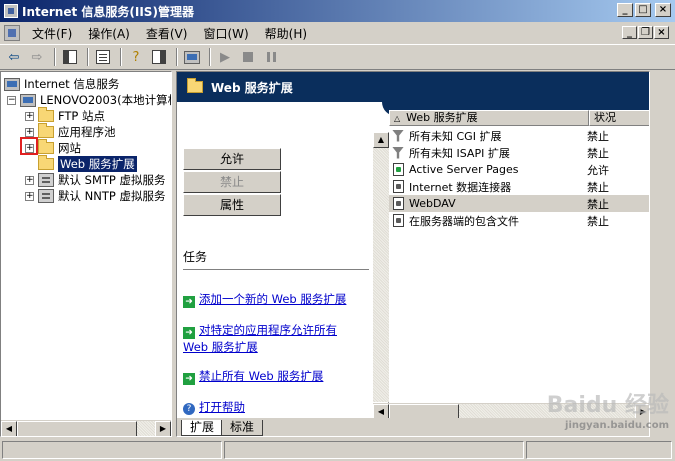  What do you see at coordinates (397, 118) in the screenshot?
I see `sort-up-icon: △` at bounding box center [397, 118].